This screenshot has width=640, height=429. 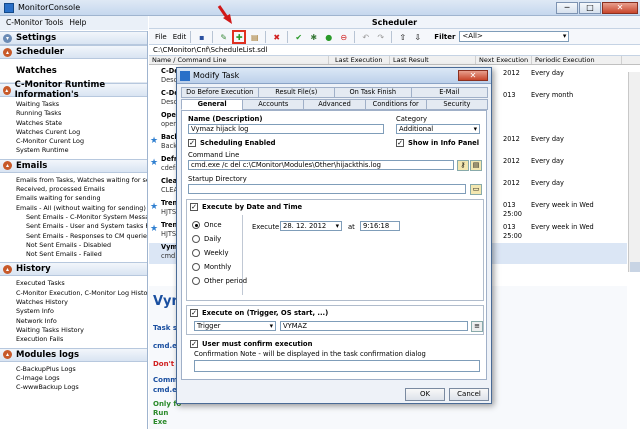 What do you see at coordinates (73, 113) in the screenshot?
I see `sidebar-item: Running Tasks` at bounding box center [73, 113].